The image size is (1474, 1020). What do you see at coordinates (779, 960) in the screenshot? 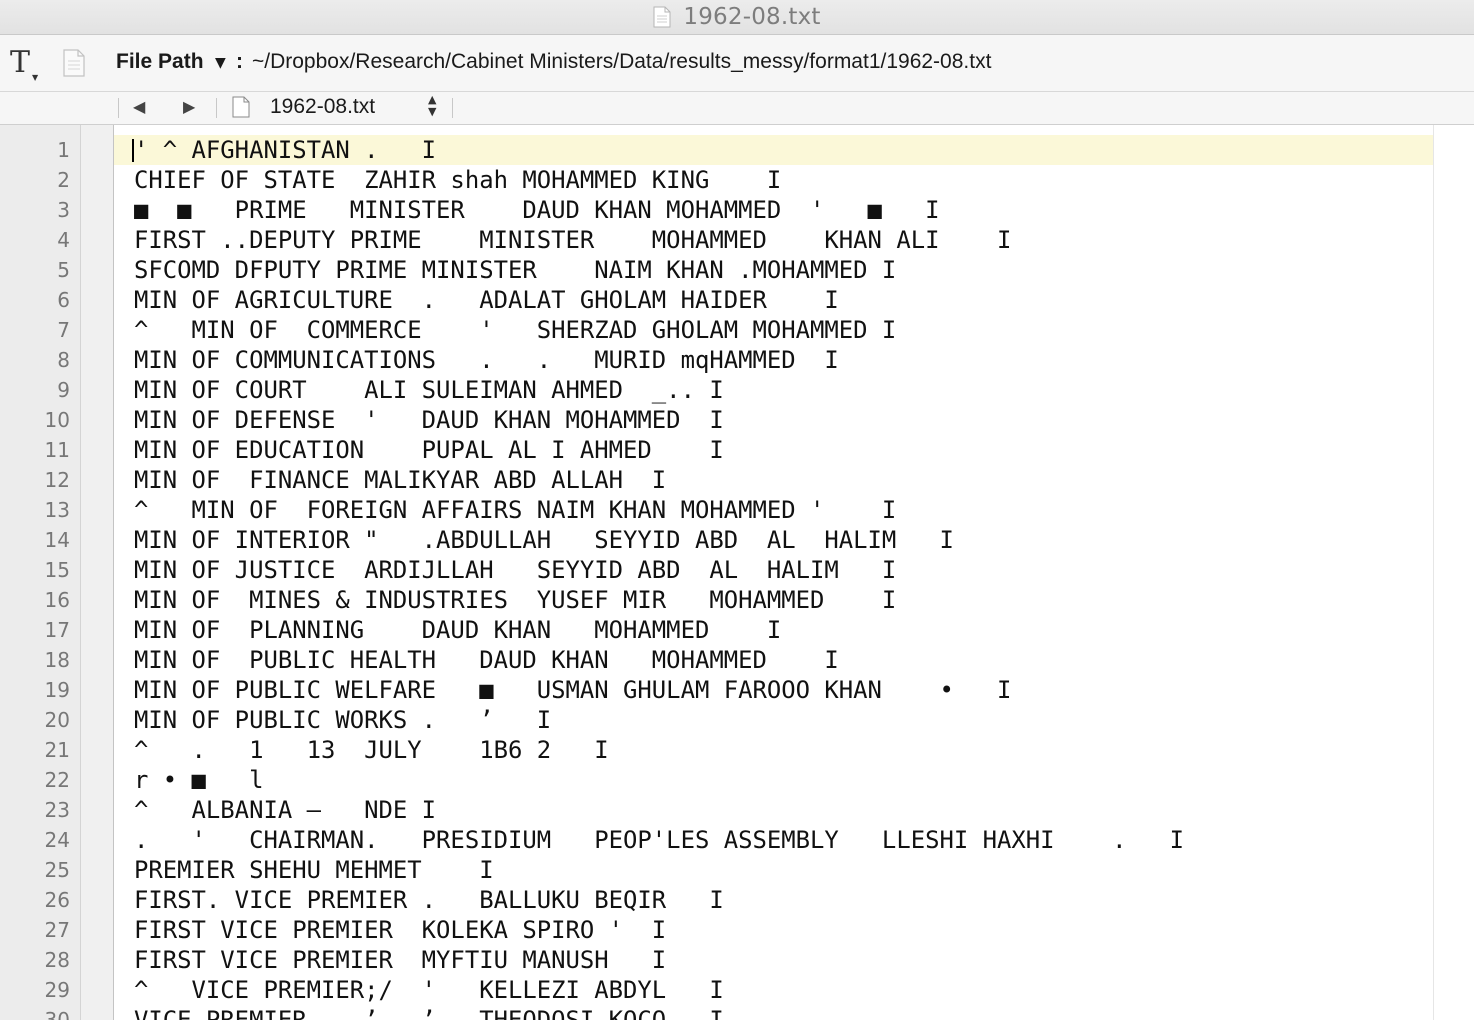
I see `text-line: FIRST VICE PREMIER MYFTIU MANUSH I` at bounding box center [779, 960].